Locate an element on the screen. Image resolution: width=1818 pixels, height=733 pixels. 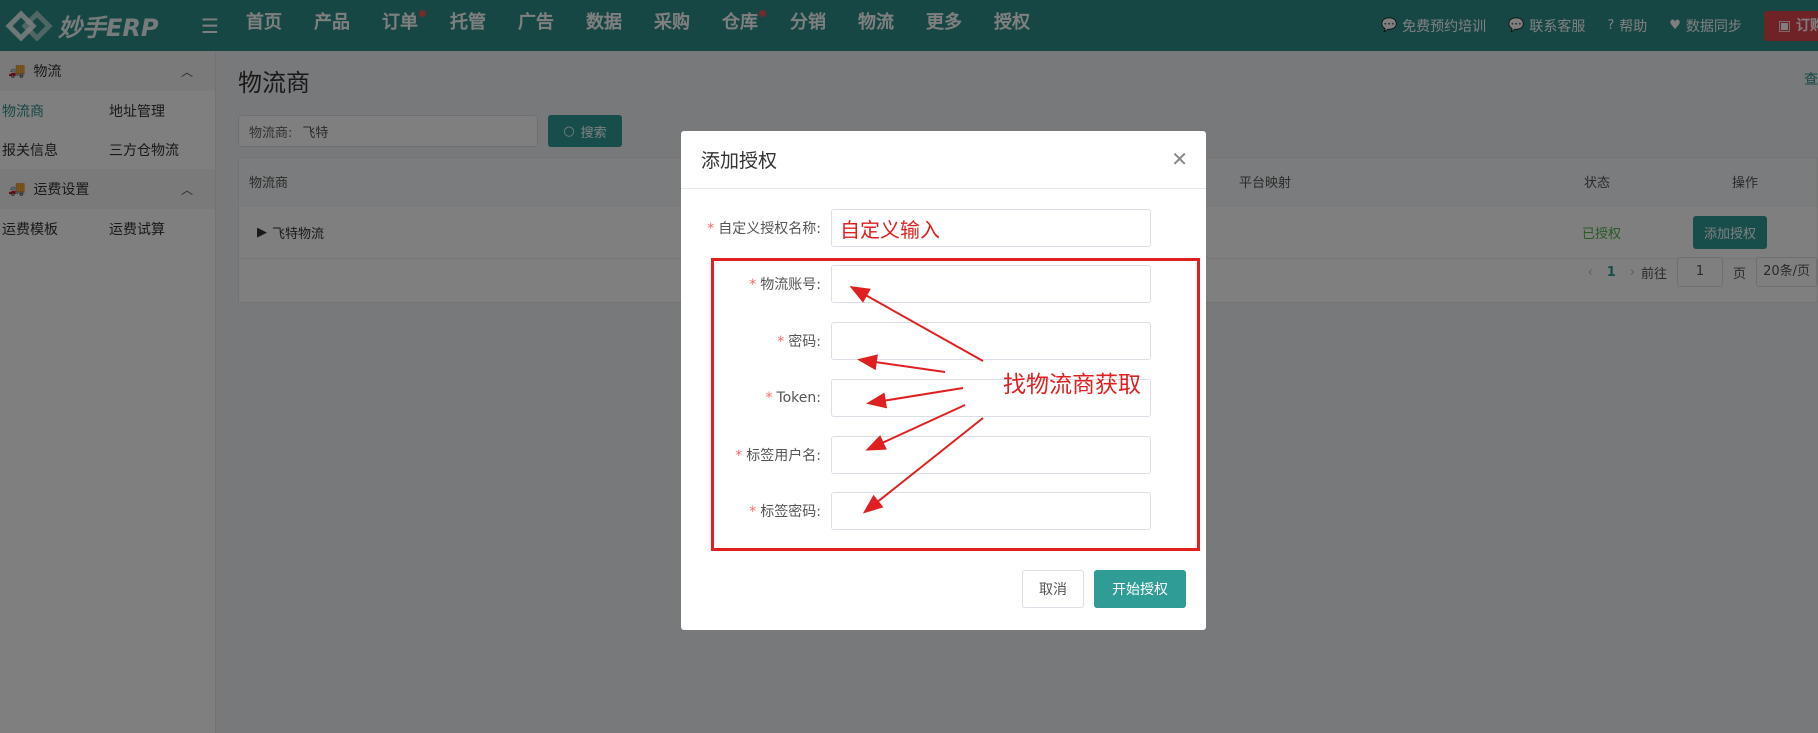
dialog-footer: 取消 开始授权 is located at coordinates (1104, 589).